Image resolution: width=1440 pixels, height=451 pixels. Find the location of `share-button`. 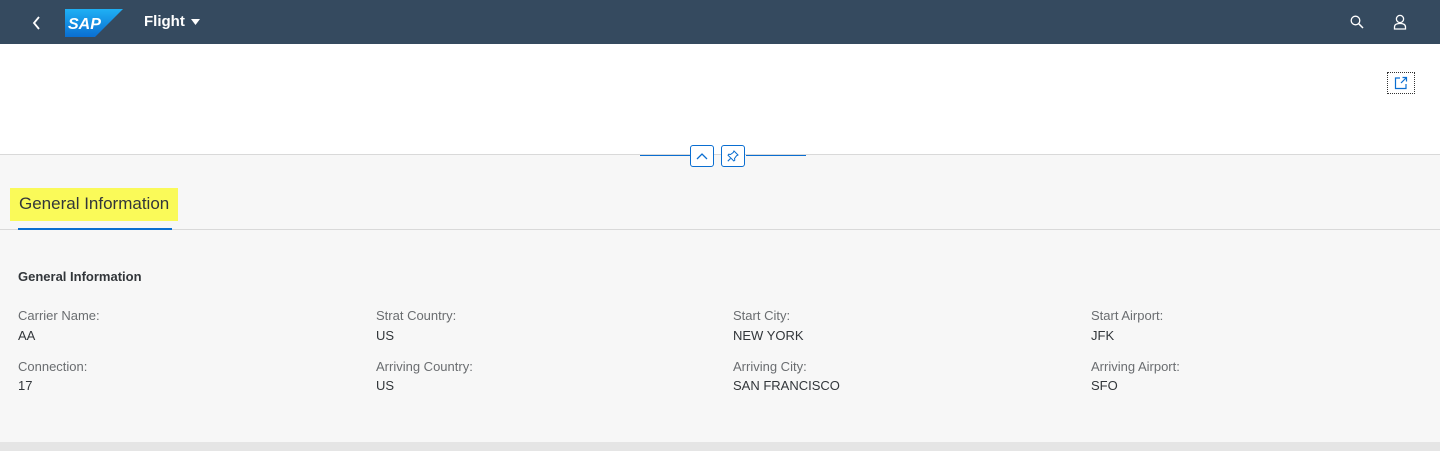

share-button is located at coordinates (1401, 83).